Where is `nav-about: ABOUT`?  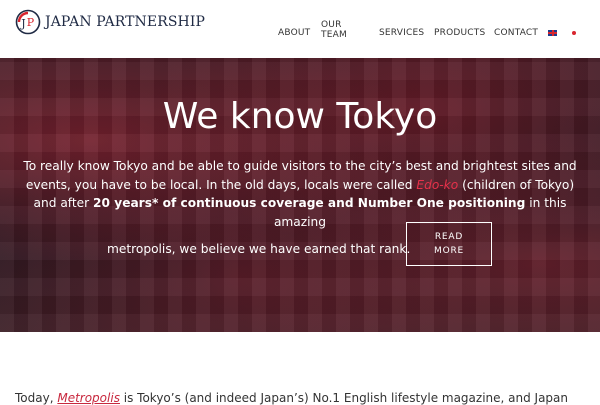 nav-about: ABOUT is located at coordinates (294, 33).